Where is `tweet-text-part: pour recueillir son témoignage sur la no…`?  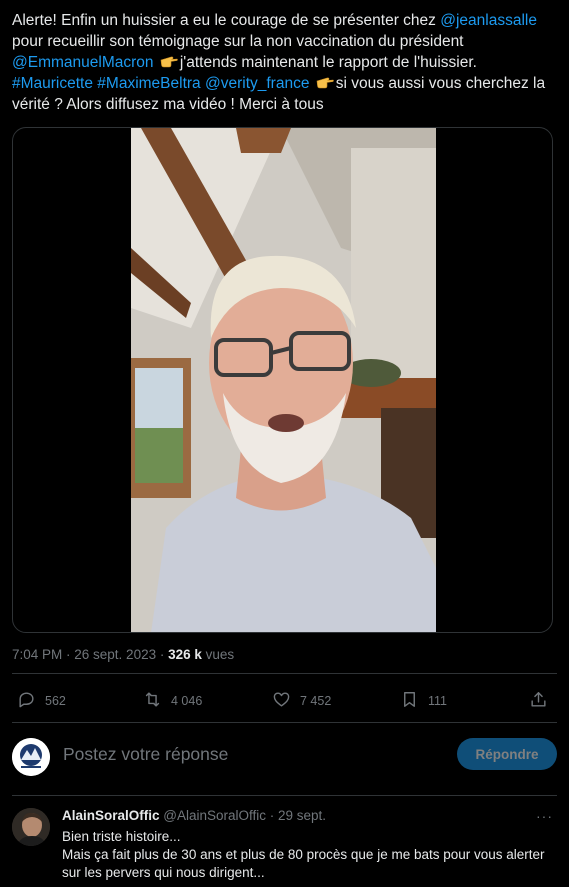 tweet-text-part: pour recueillir son témoignage sur la no… is located at coordinates (238, 41).